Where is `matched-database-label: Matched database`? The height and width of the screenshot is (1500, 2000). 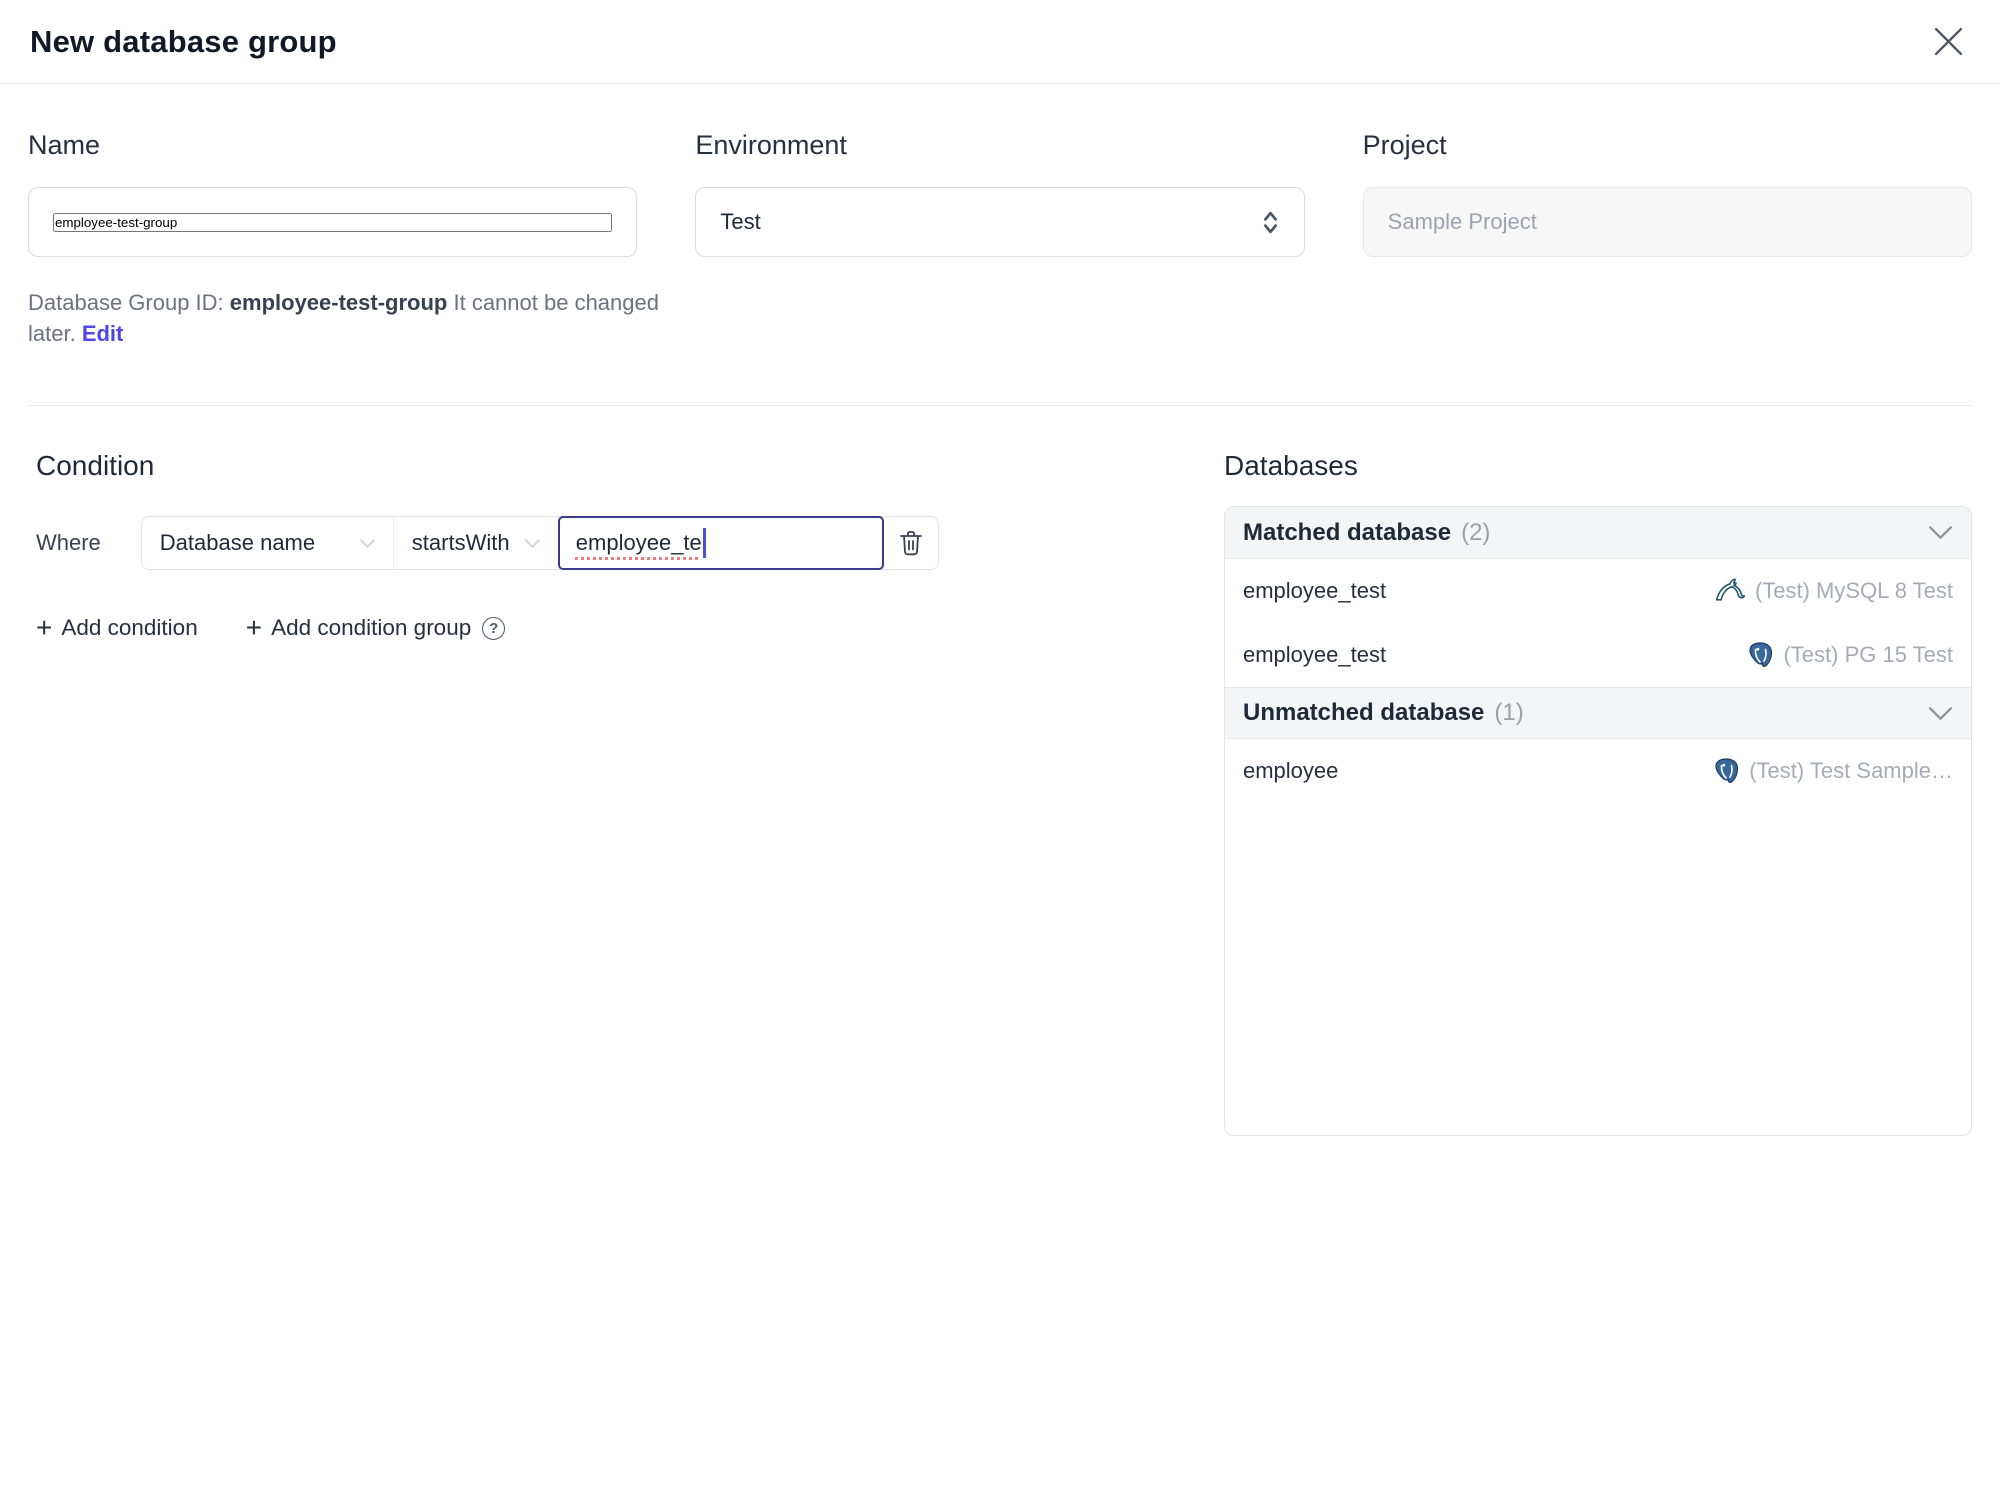
matched-database-label: Matched database is located at coordinates (1347, 532).